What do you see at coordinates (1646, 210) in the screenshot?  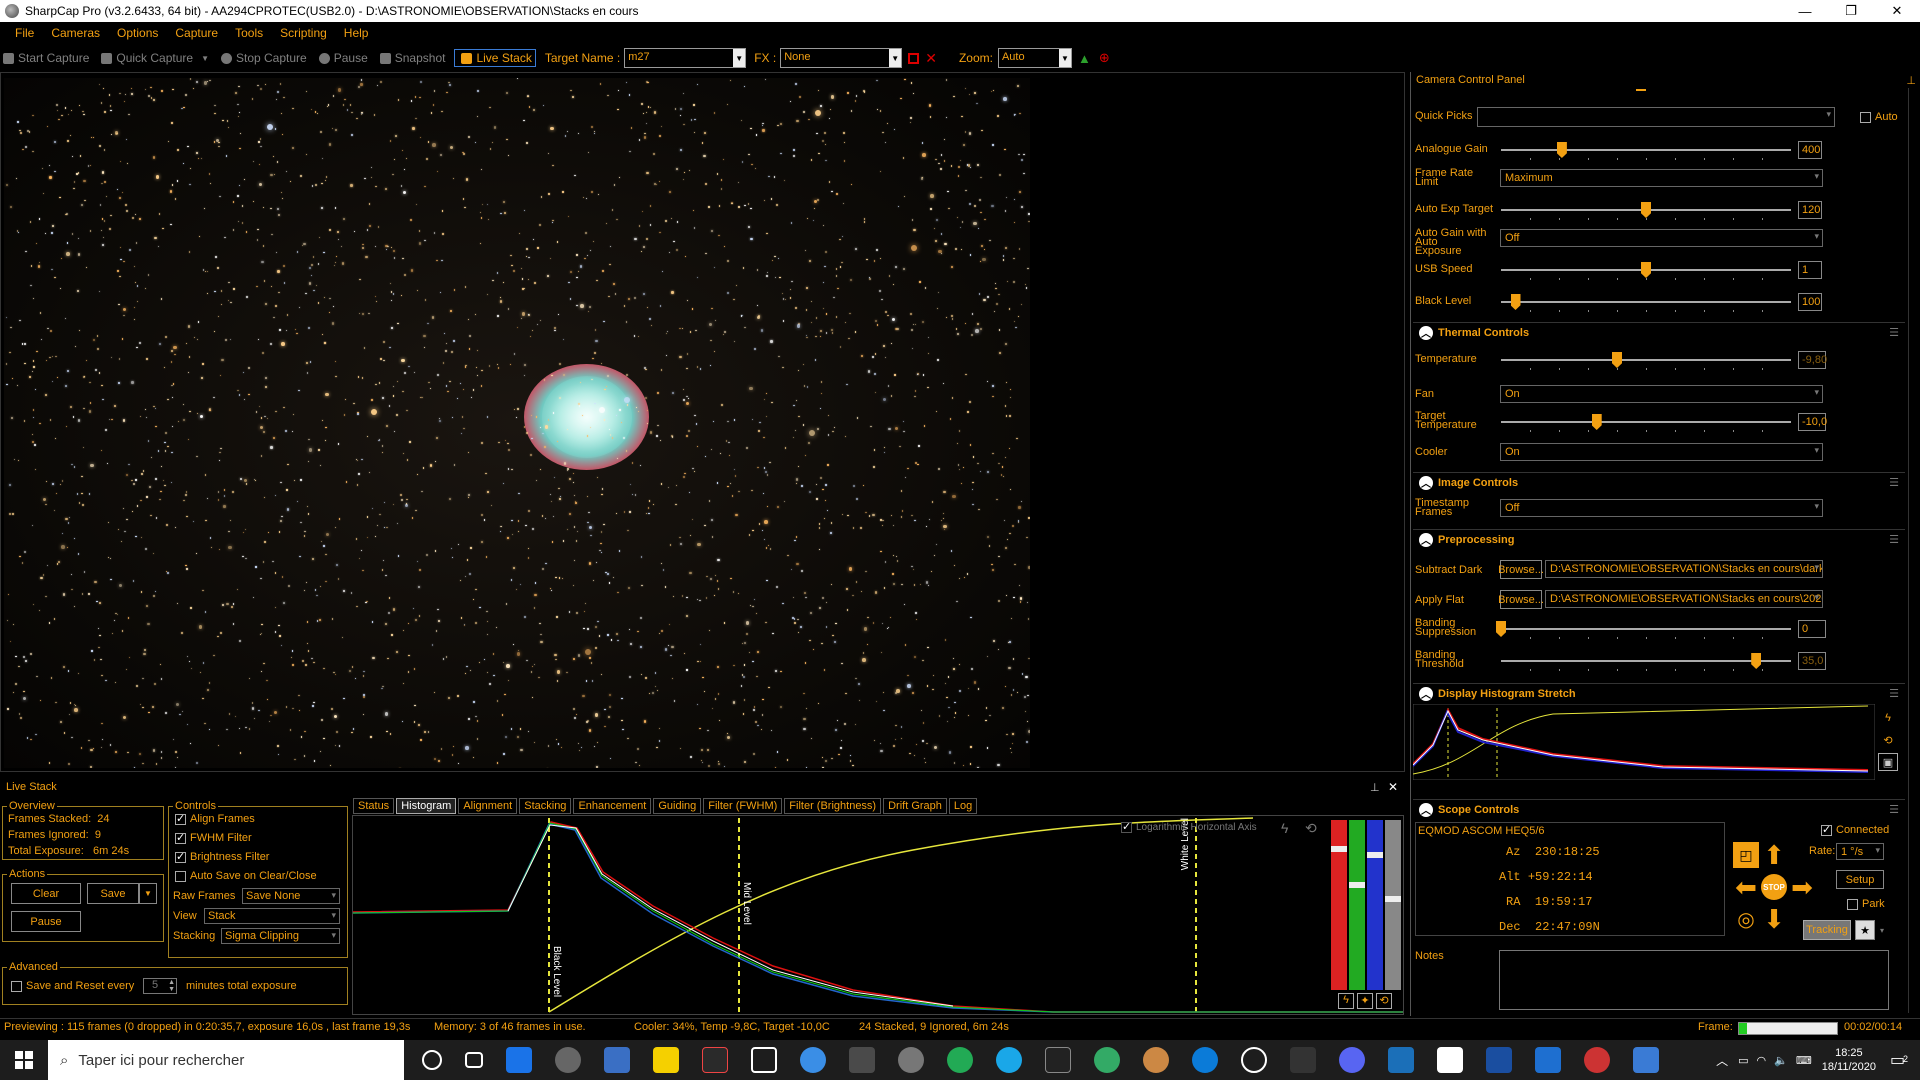 I see `auto-exp-thumb` at bounding box center [1646, 210].